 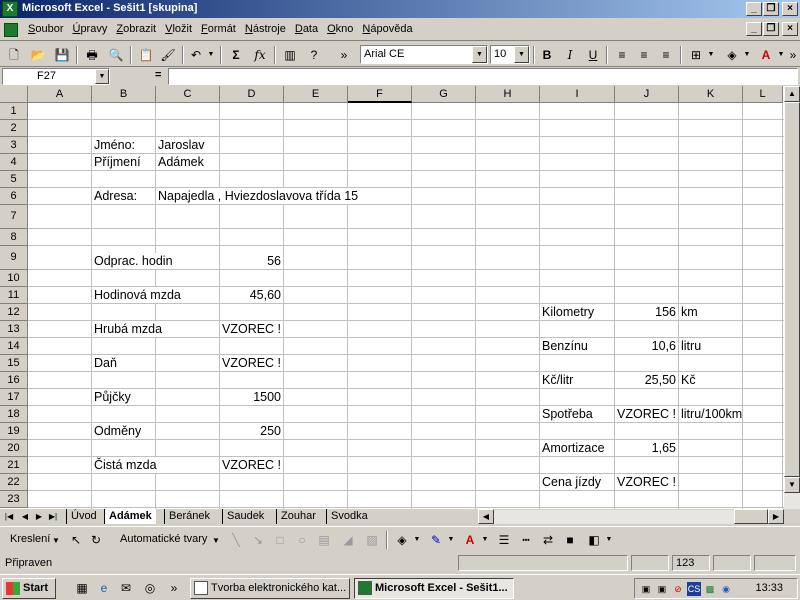 I want to click on cell-I18: Spotřeba, so click(x=567, y=414).